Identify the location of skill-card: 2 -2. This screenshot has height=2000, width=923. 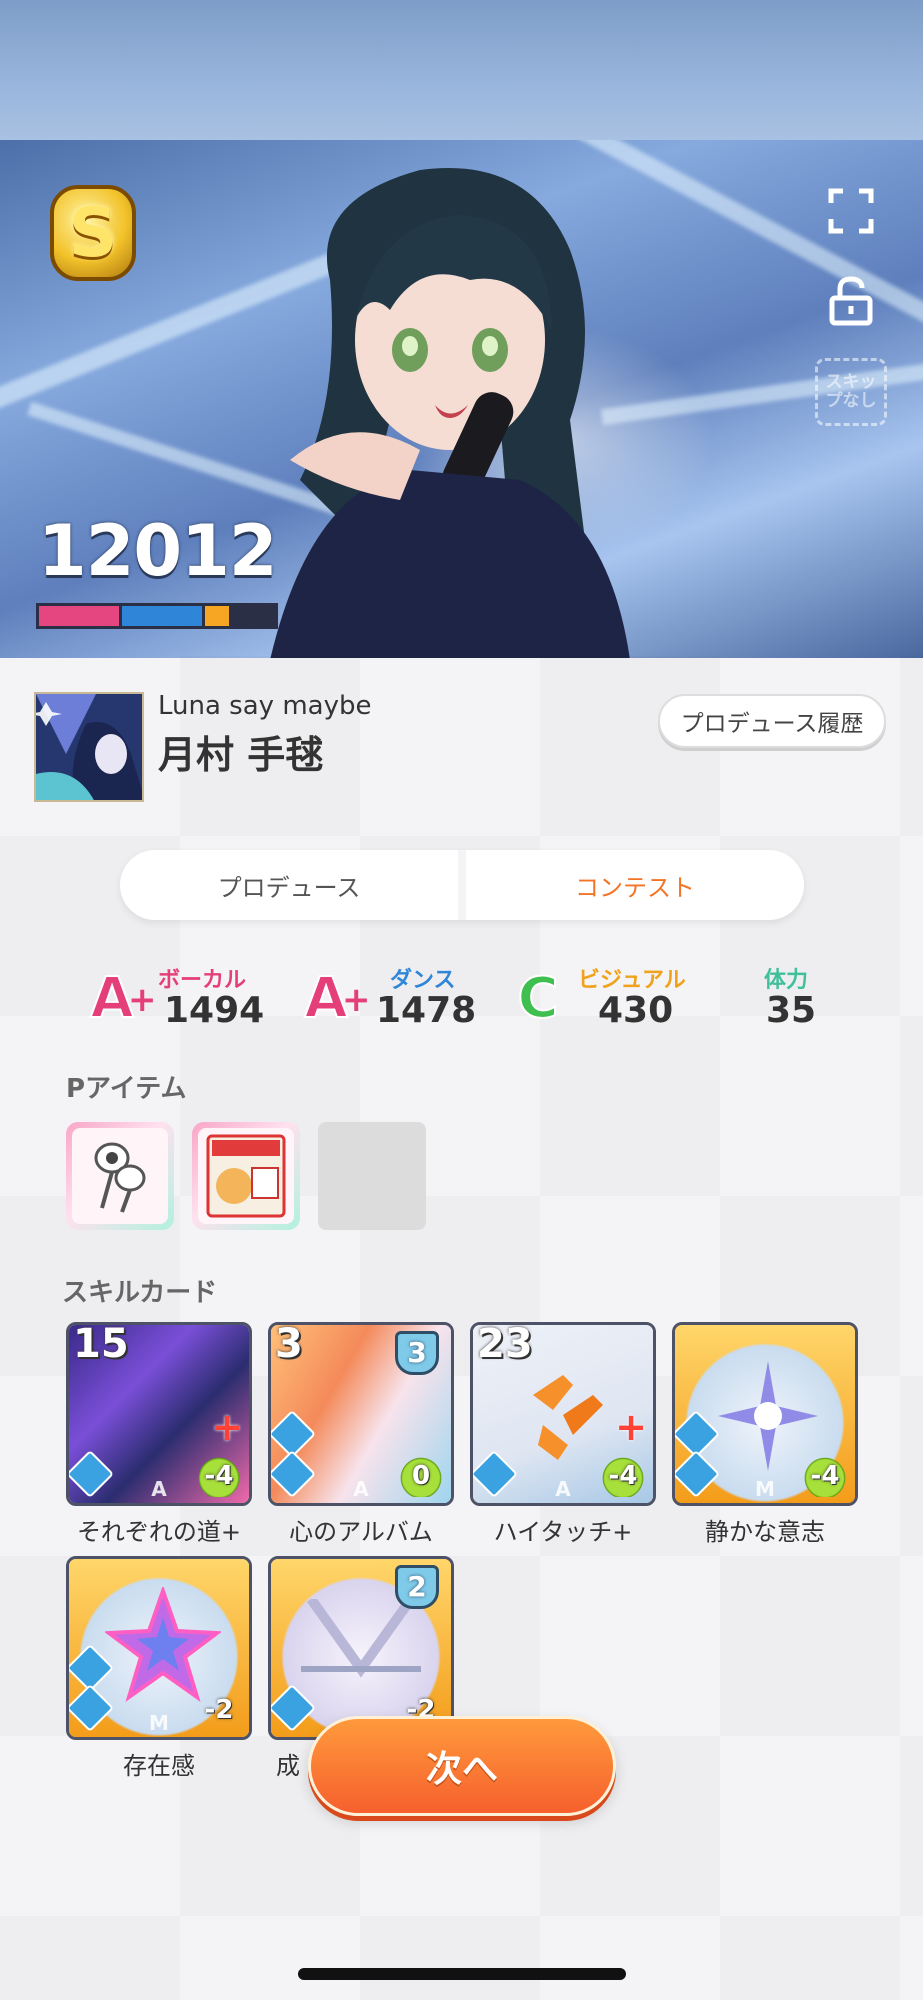
(361, 1648).